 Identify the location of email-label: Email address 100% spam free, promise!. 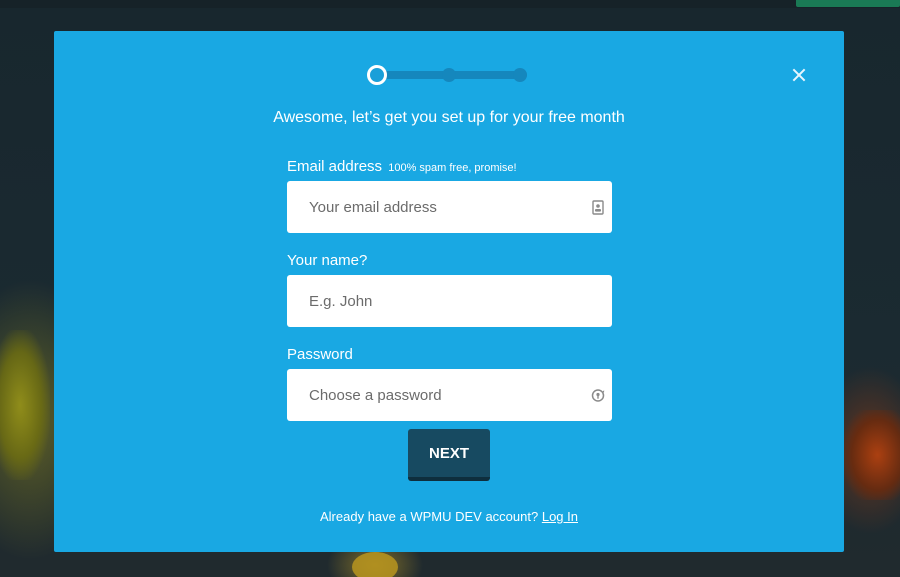
(449, 167).